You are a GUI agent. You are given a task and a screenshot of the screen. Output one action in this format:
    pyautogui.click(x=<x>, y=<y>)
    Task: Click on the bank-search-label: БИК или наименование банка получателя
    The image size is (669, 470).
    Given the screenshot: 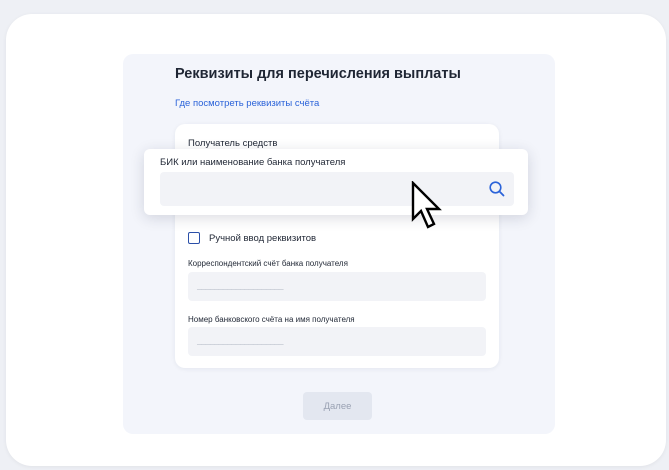 What is the action you would take?
    pyautogui.click(x=253, y=162)
    